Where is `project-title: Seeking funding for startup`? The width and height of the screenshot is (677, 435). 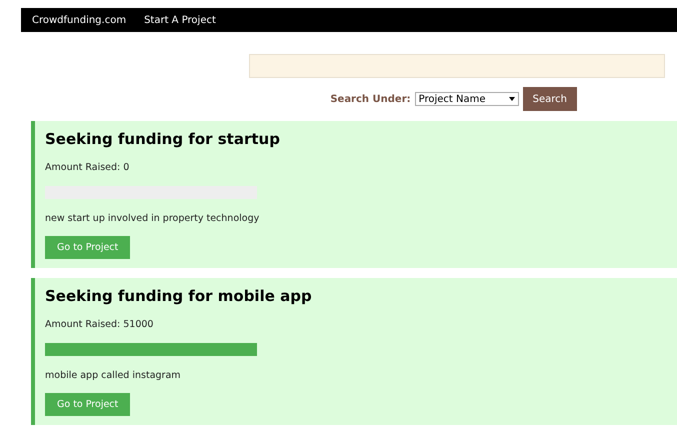
project-title: Seeking funding for startup is located at coordinates (163, 139).